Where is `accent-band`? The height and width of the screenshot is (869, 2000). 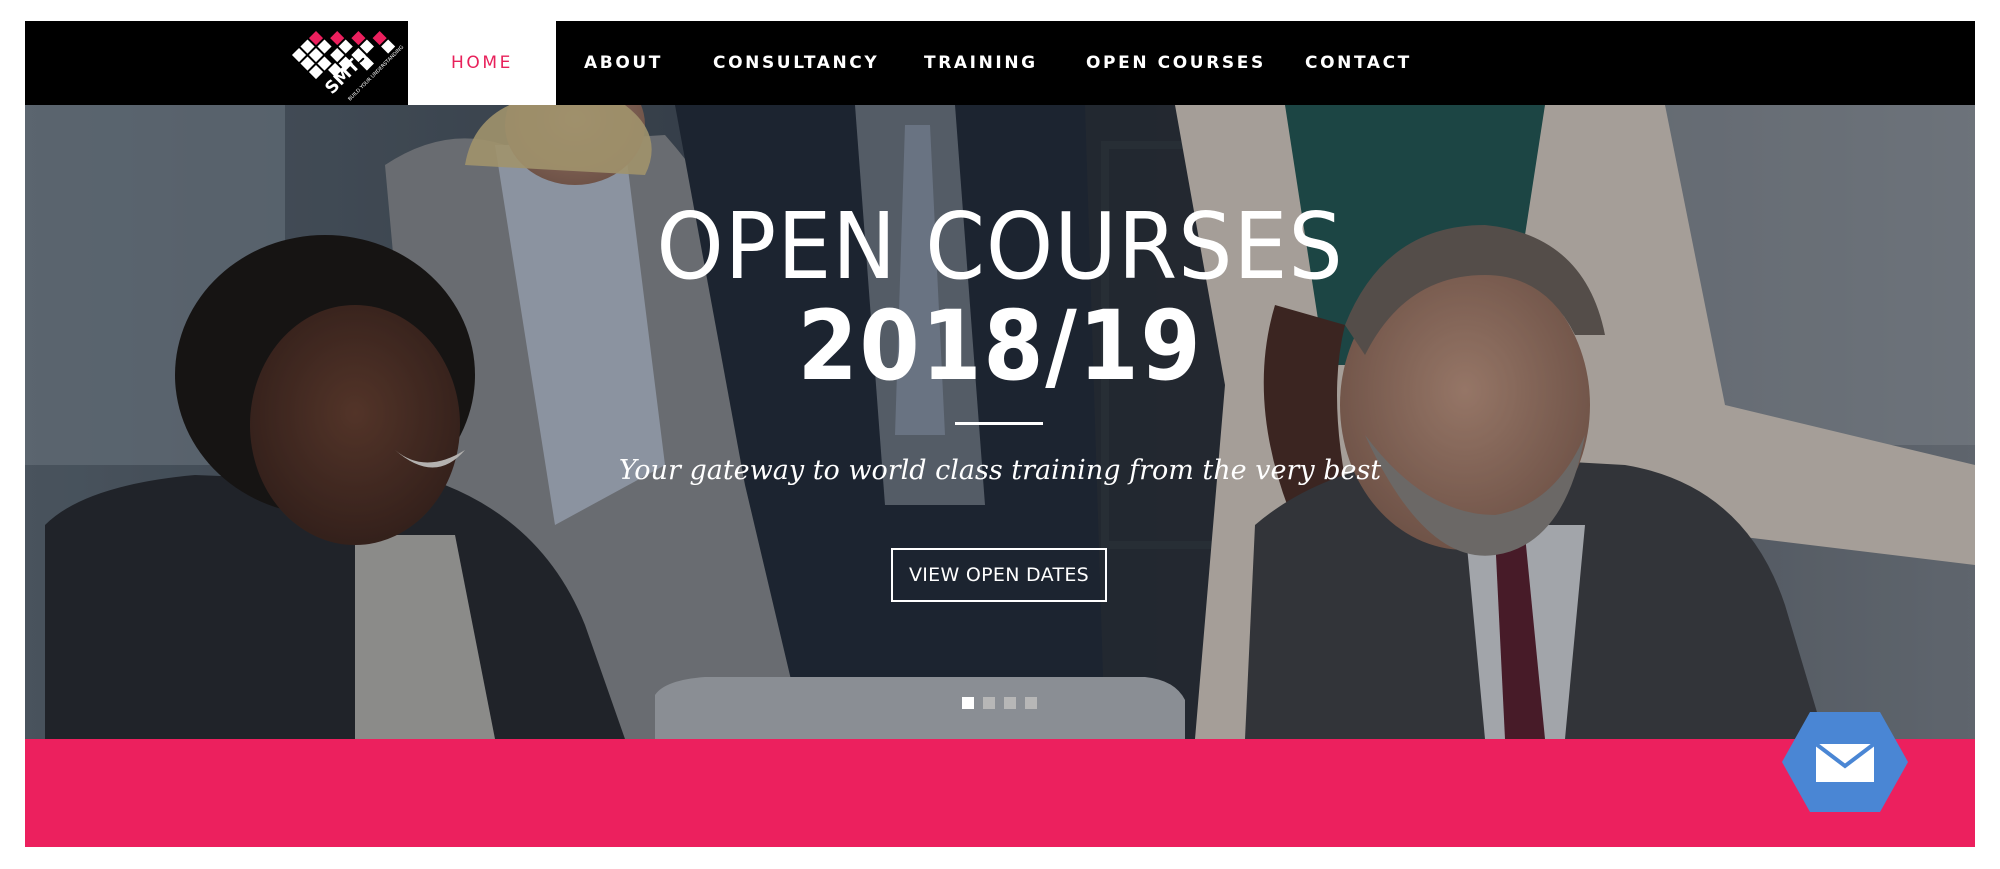 accent-band is located at coordinates (1000, 793).